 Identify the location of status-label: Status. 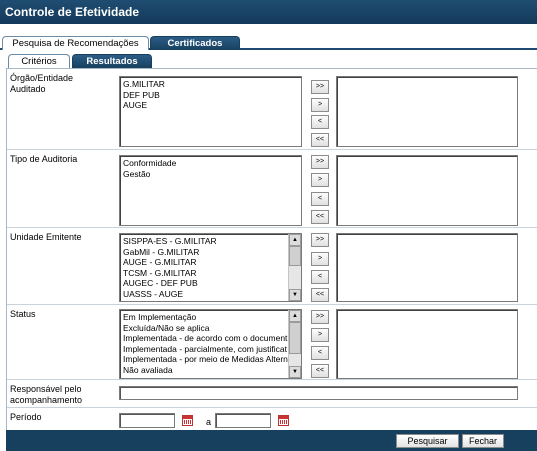
(23, 314).